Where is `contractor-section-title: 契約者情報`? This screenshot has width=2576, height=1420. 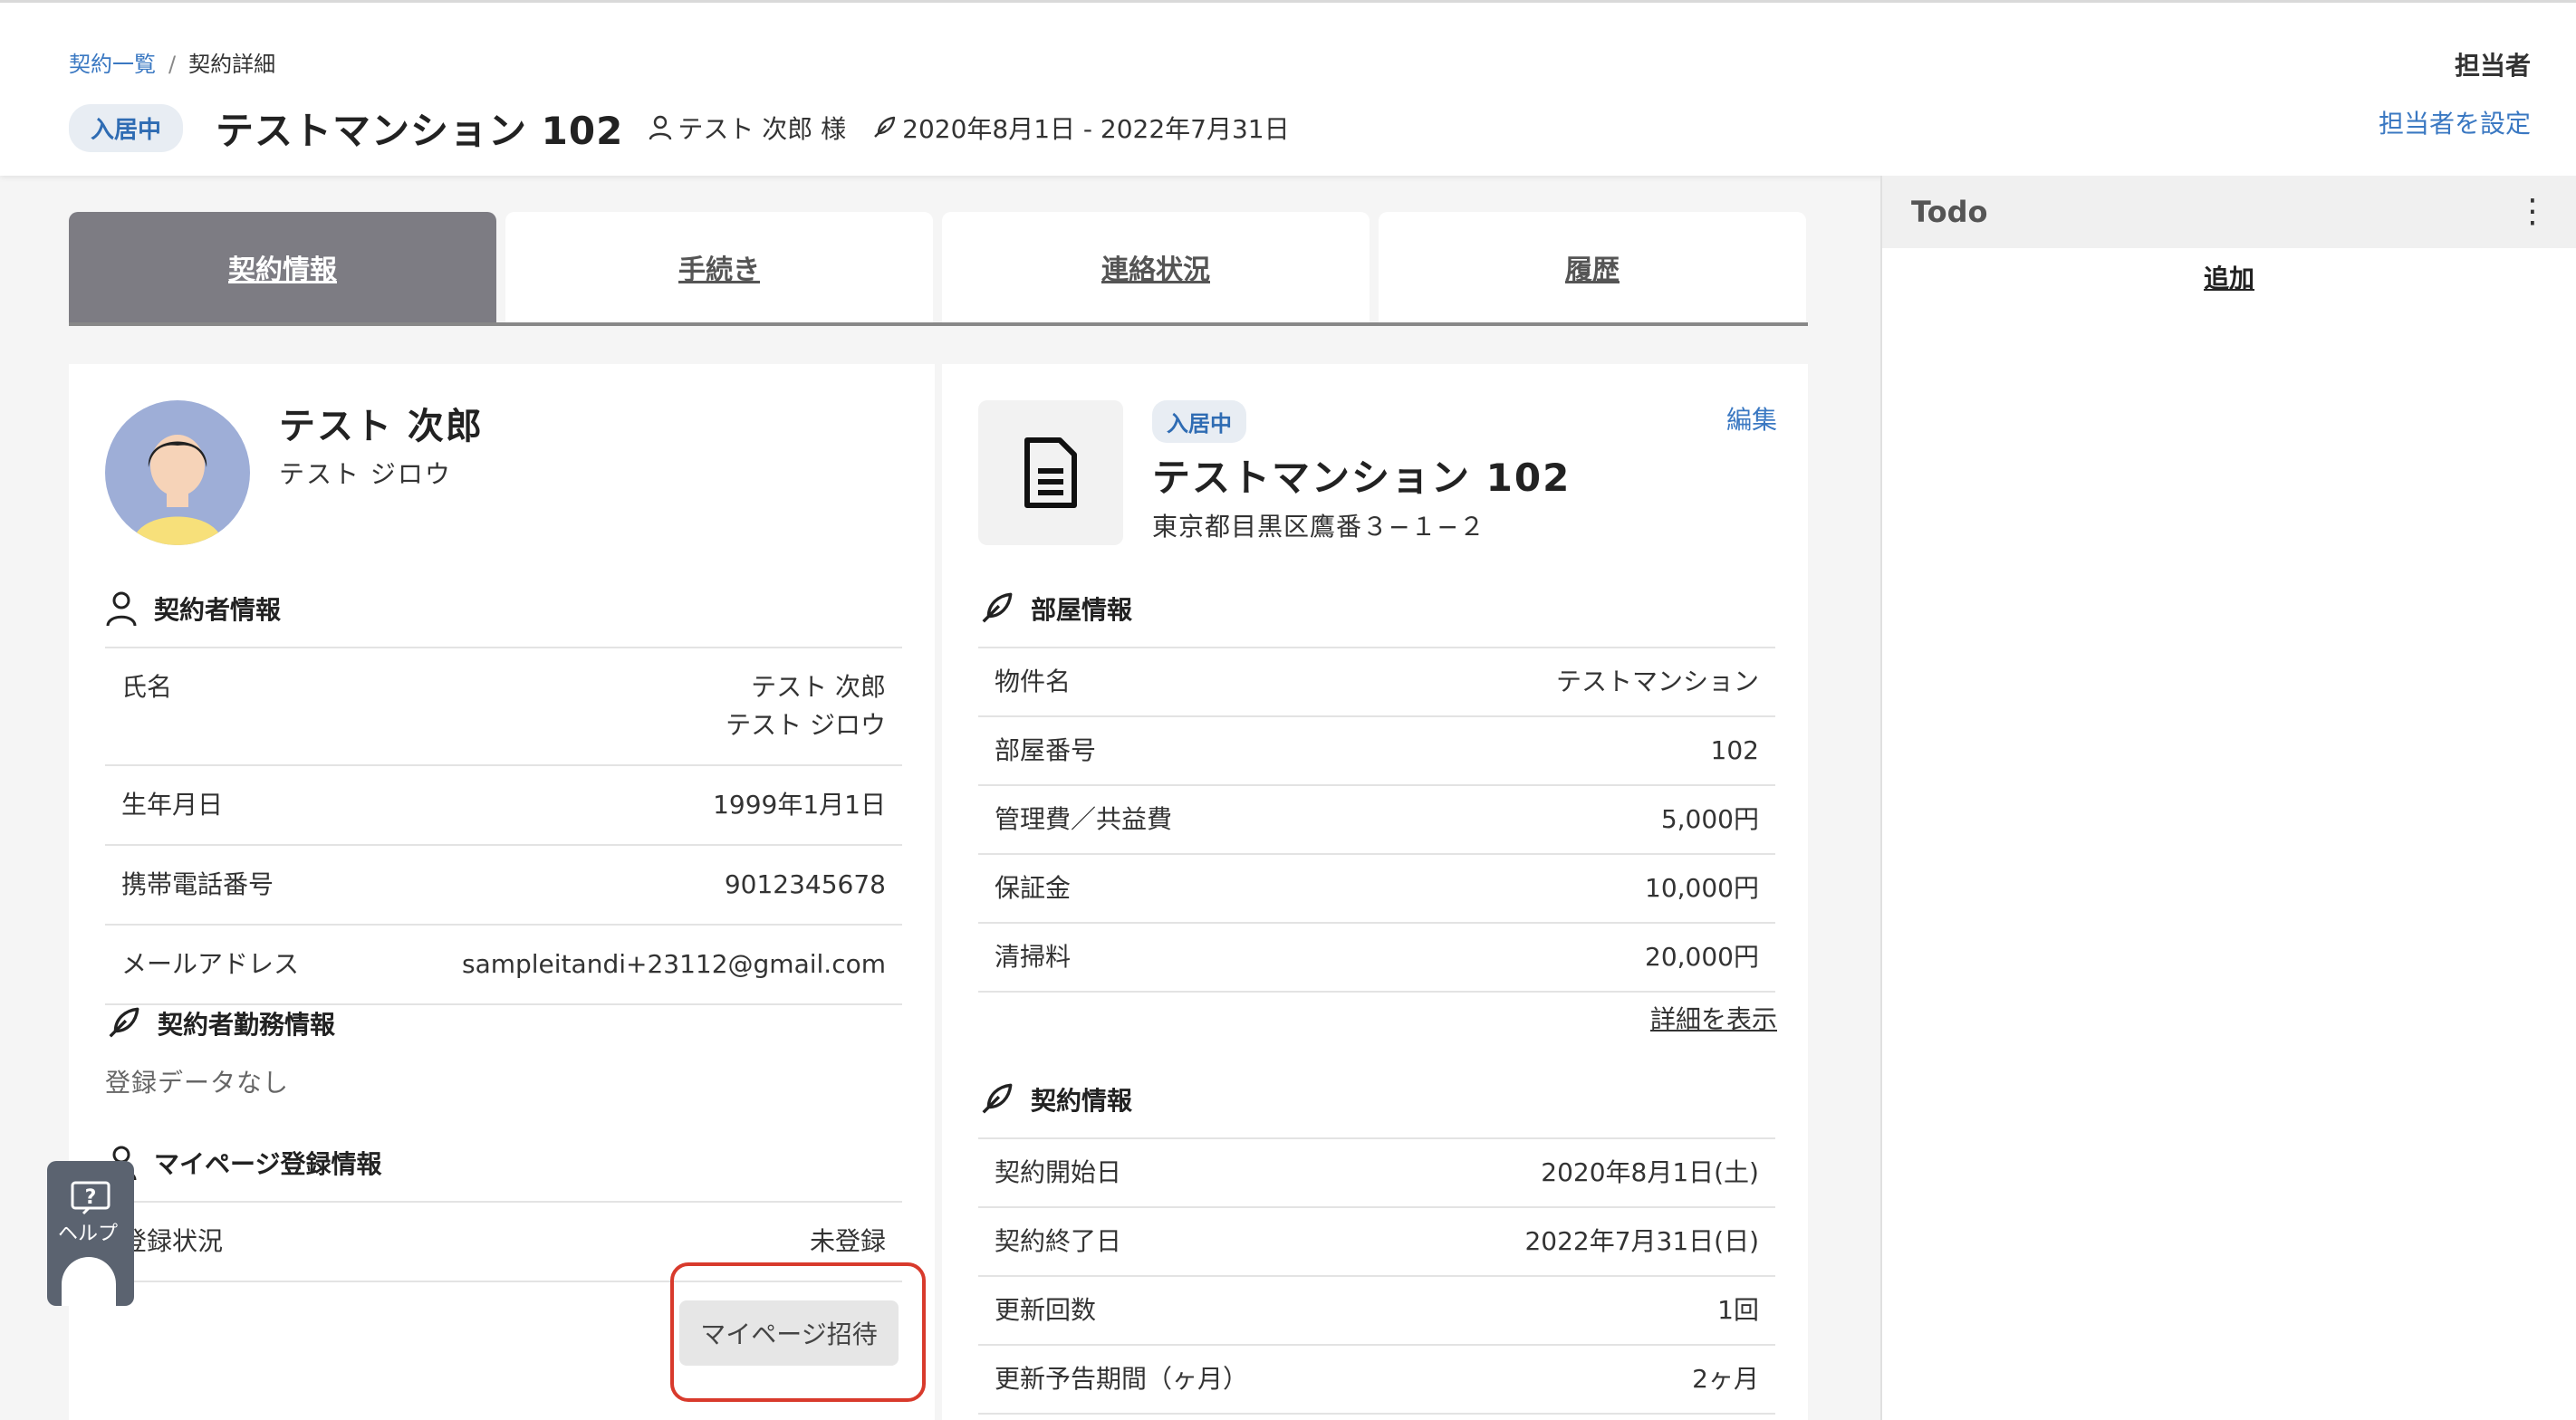 contractor-section-title: 契約者情報 is located at coordinates (193, 609).